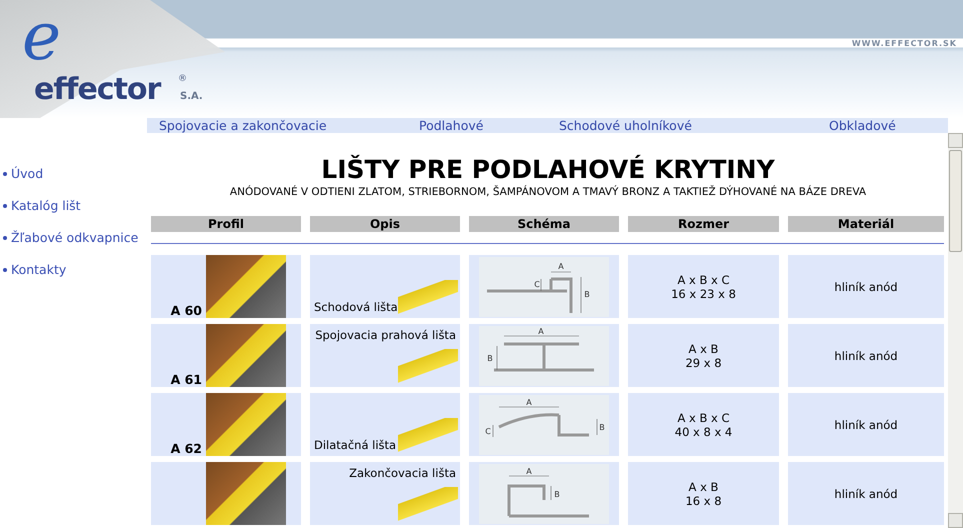 The height and width of the screenshot is (528, 963). I want to click on sidebar-link: Kontakty, so click(38, 270).